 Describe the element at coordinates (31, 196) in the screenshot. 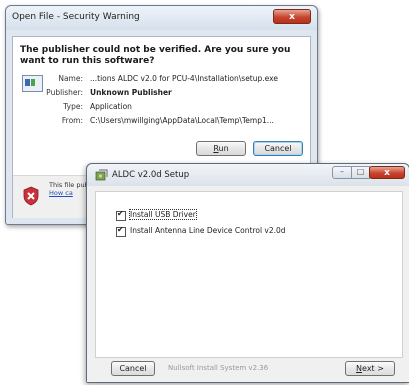

I see `shield-warning-icon` at that location.